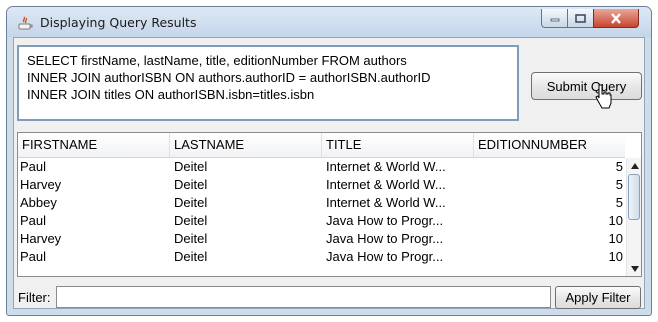  I want to click on java-app-icon, so click(25, 23).